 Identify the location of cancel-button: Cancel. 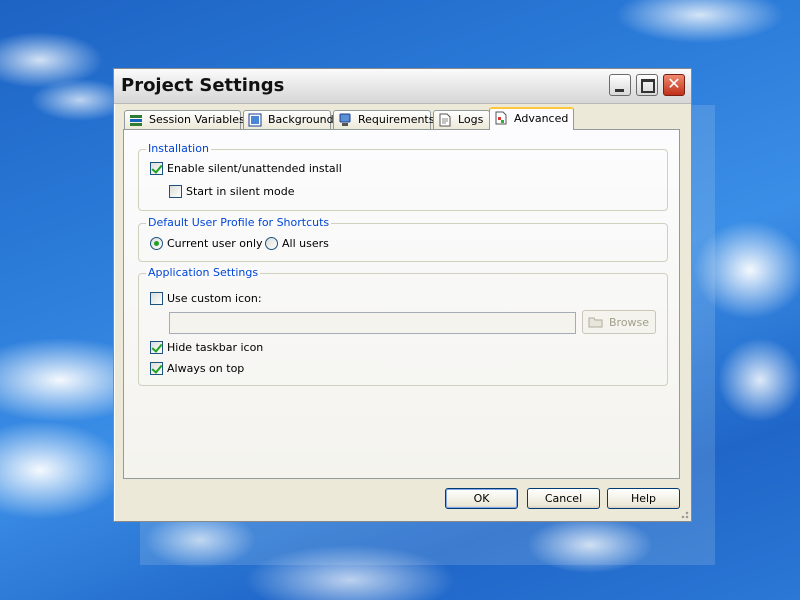
(563, 498).